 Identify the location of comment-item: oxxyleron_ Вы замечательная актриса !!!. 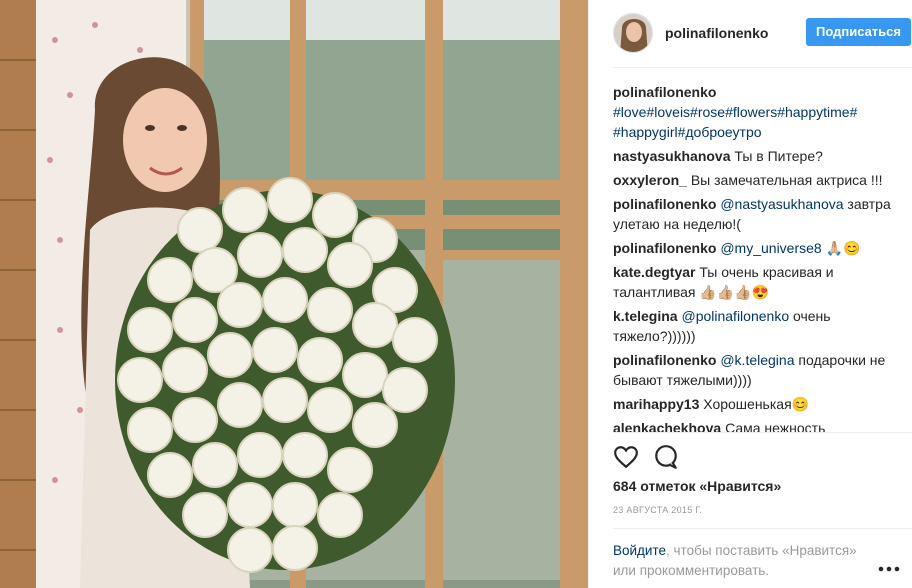
(753, 180).